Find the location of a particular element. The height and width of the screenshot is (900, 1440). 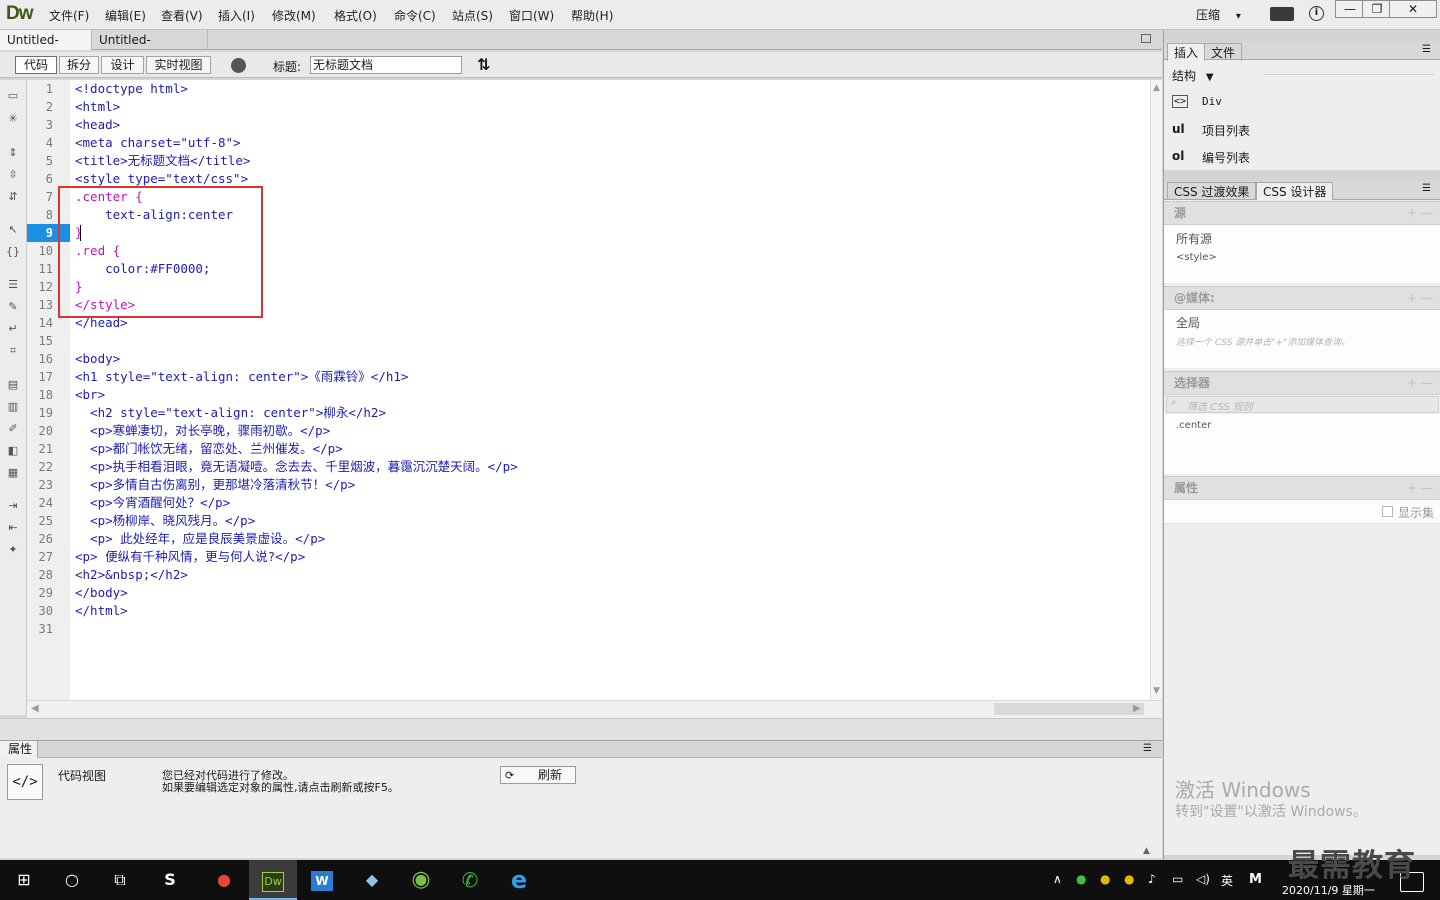

add-source-icon: + is located at coordinates (1412, 213).